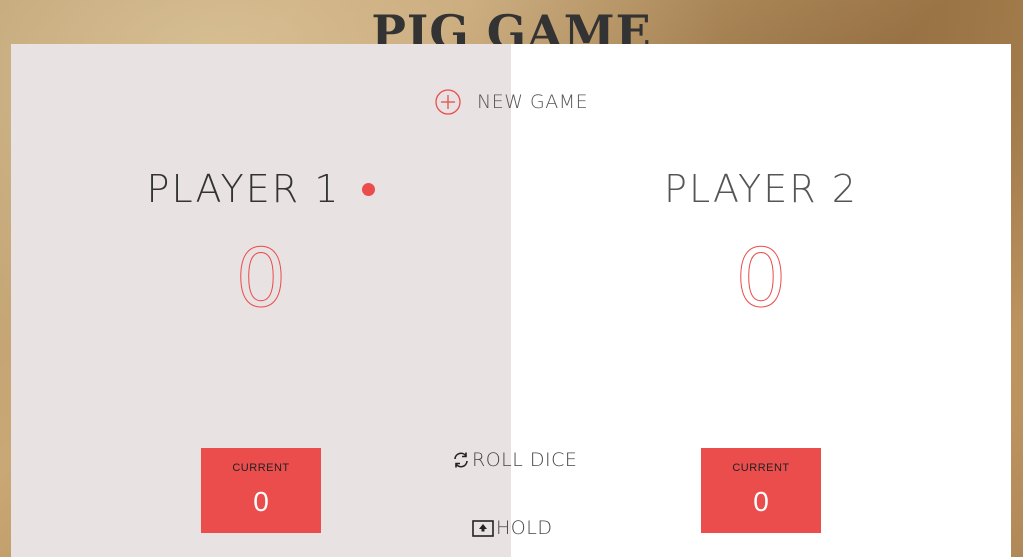 Image resolution: width=1023 pixels, height=557 pixels. I want to click on player-1-current-score: 0, so click(261, 501).